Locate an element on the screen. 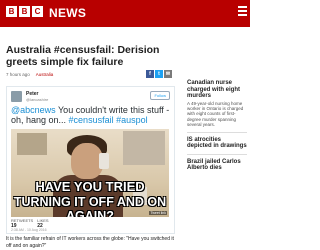 The width and height of the screenshot is (320, 250). bbc-logo-letter-b2: B is located at coordinates (24, 11).